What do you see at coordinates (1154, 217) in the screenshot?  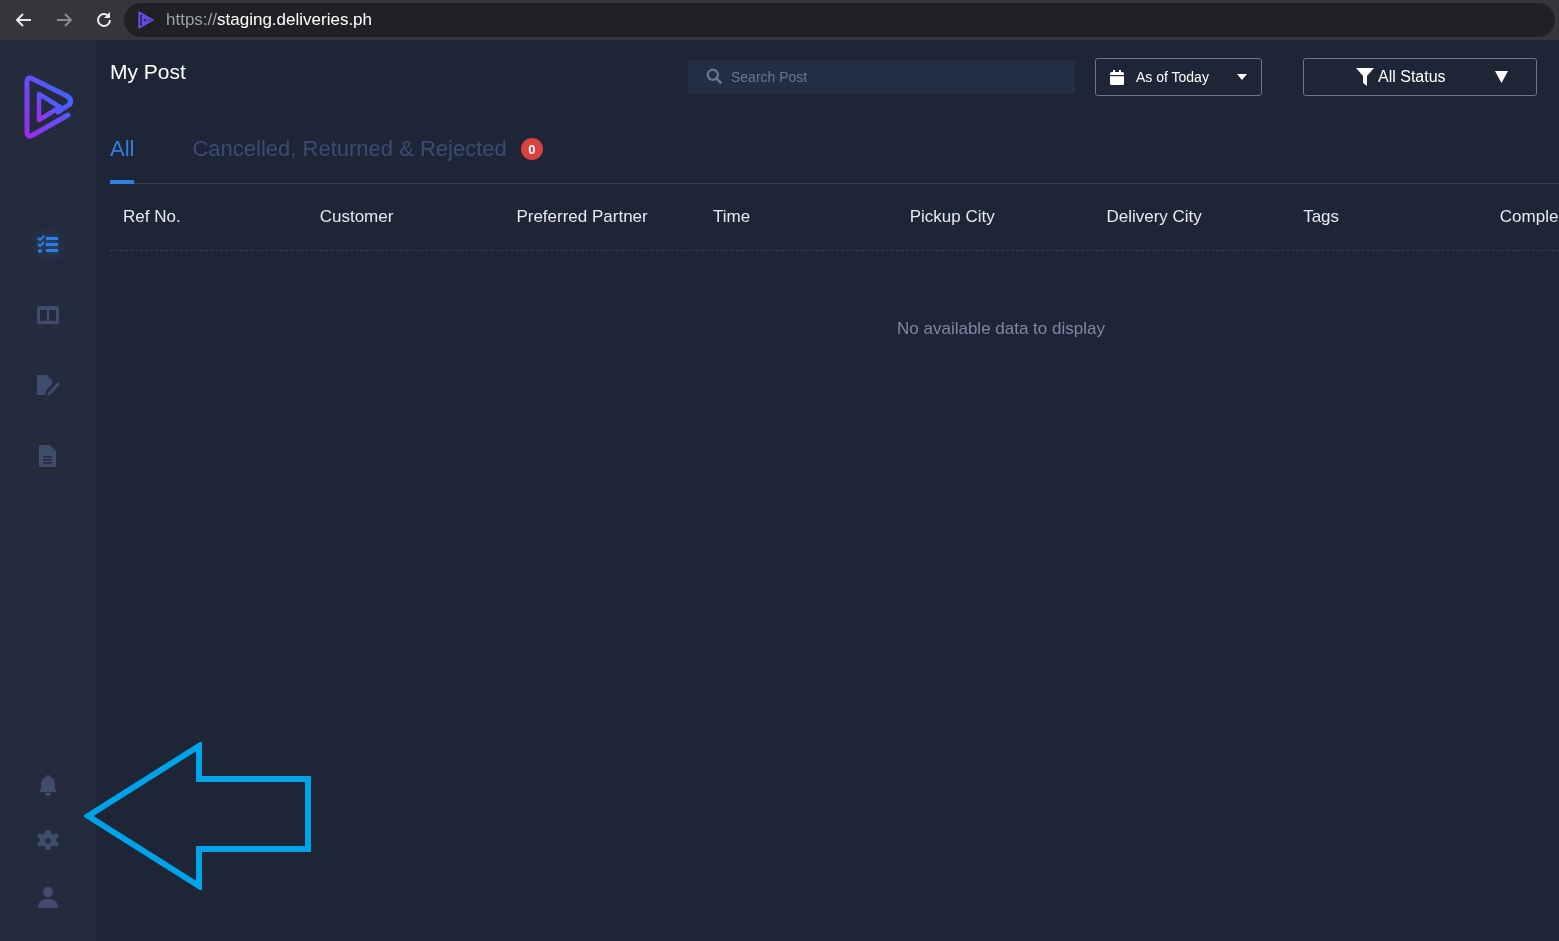 I see `column-header: Delivery City` at bounding box center [1154, 217].